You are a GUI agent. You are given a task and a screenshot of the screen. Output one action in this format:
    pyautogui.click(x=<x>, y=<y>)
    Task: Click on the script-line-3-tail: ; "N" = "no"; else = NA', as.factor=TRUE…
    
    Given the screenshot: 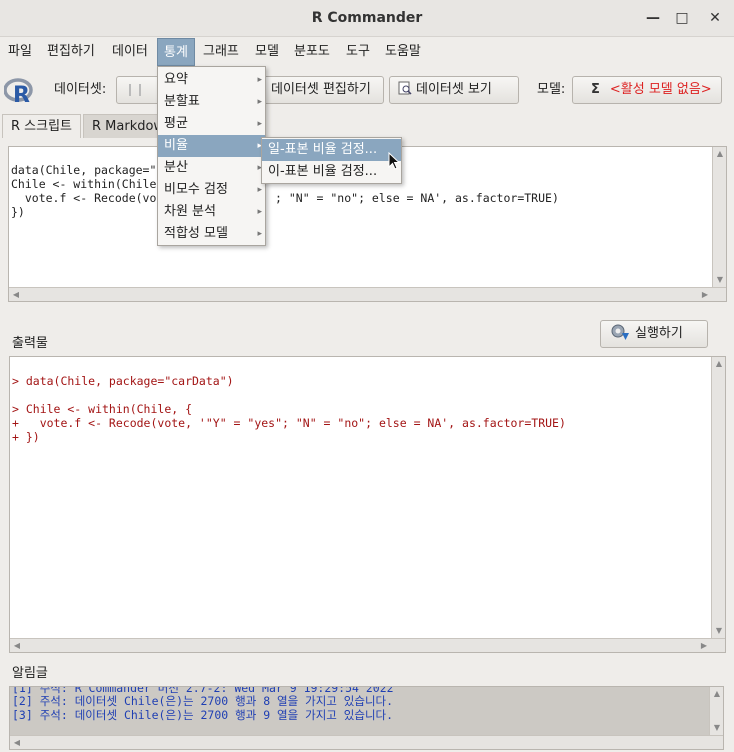 What is the action you would take?
    pyautogui.click(x=417, y=198)
    